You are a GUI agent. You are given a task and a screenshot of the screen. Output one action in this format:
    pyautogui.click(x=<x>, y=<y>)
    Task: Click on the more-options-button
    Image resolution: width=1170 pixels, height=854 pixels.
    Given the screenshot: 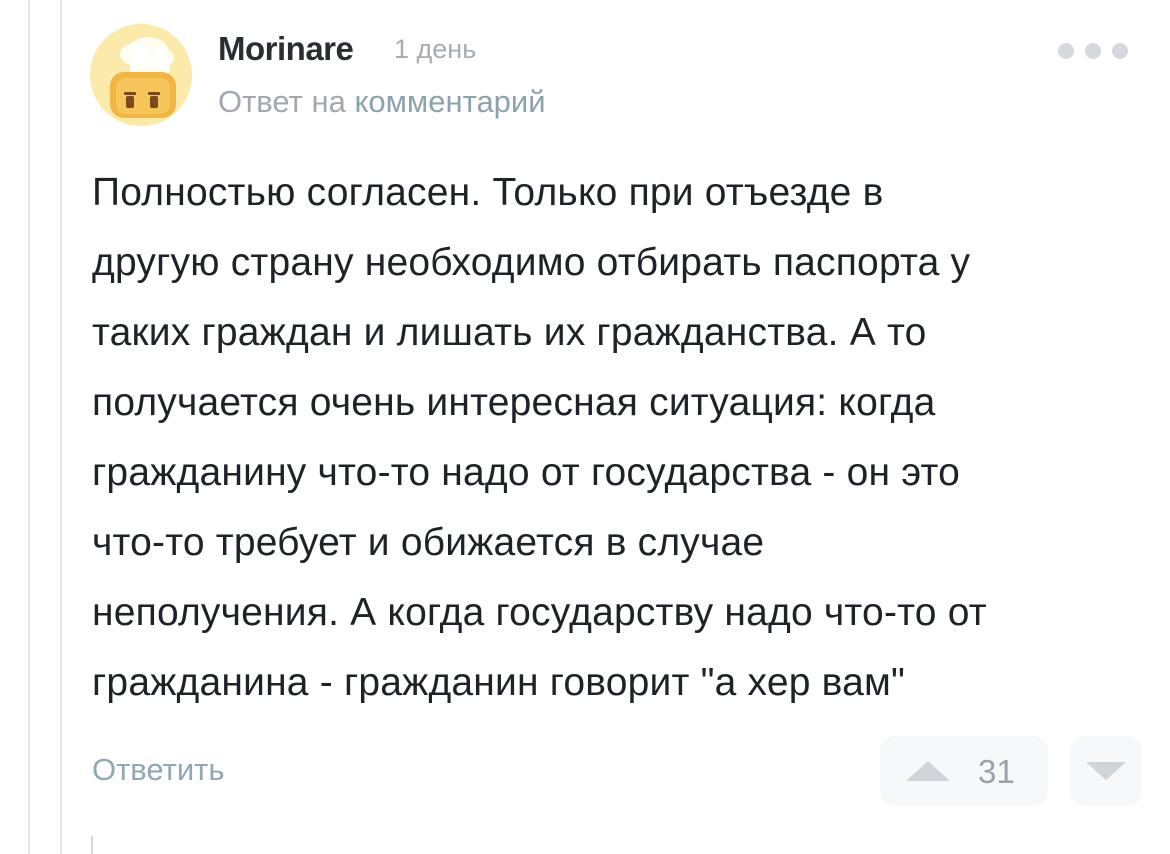 What is the action you would take?
    pyautogui.click(x=1093, y=51)
    